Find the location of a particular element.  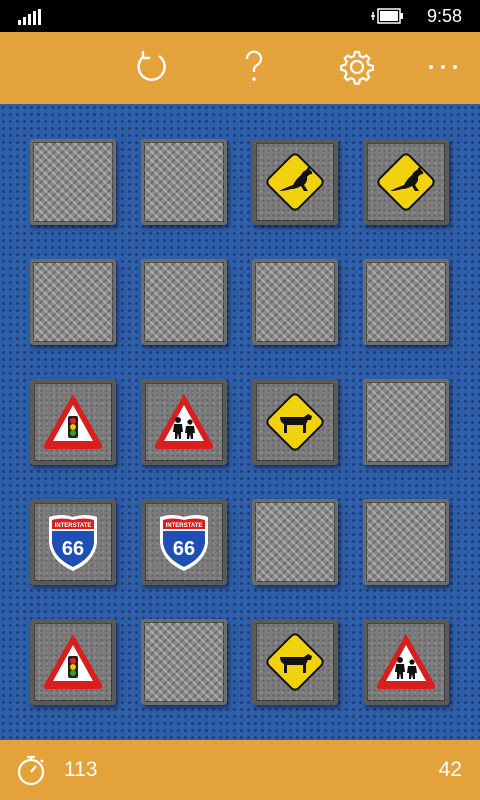

refresh-icon is located at coordinates (151, 66).